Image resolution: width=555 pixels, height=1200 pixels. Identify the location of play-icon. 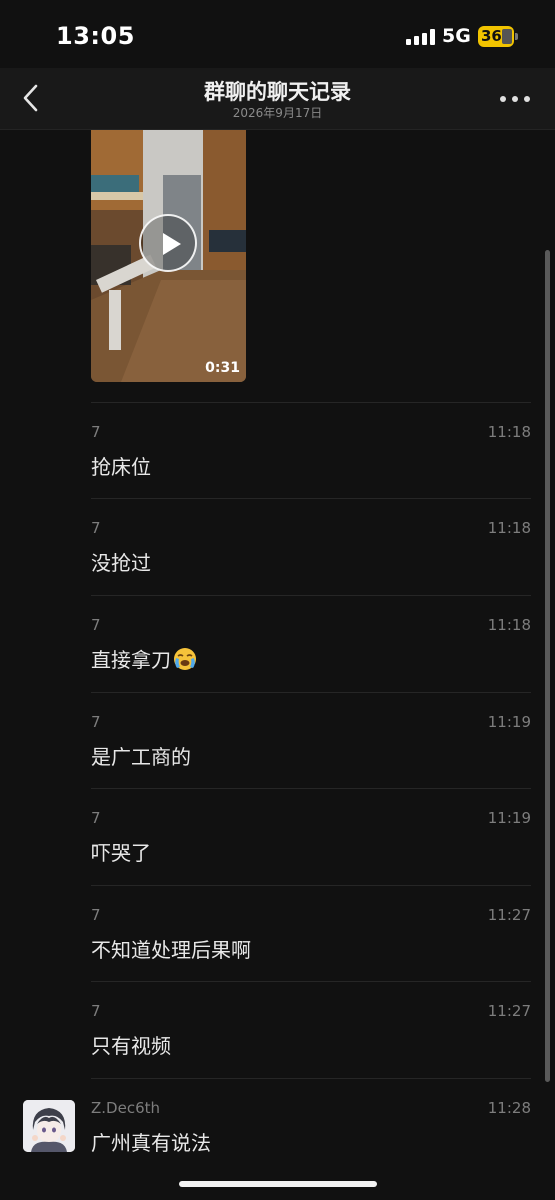
(168, 243).